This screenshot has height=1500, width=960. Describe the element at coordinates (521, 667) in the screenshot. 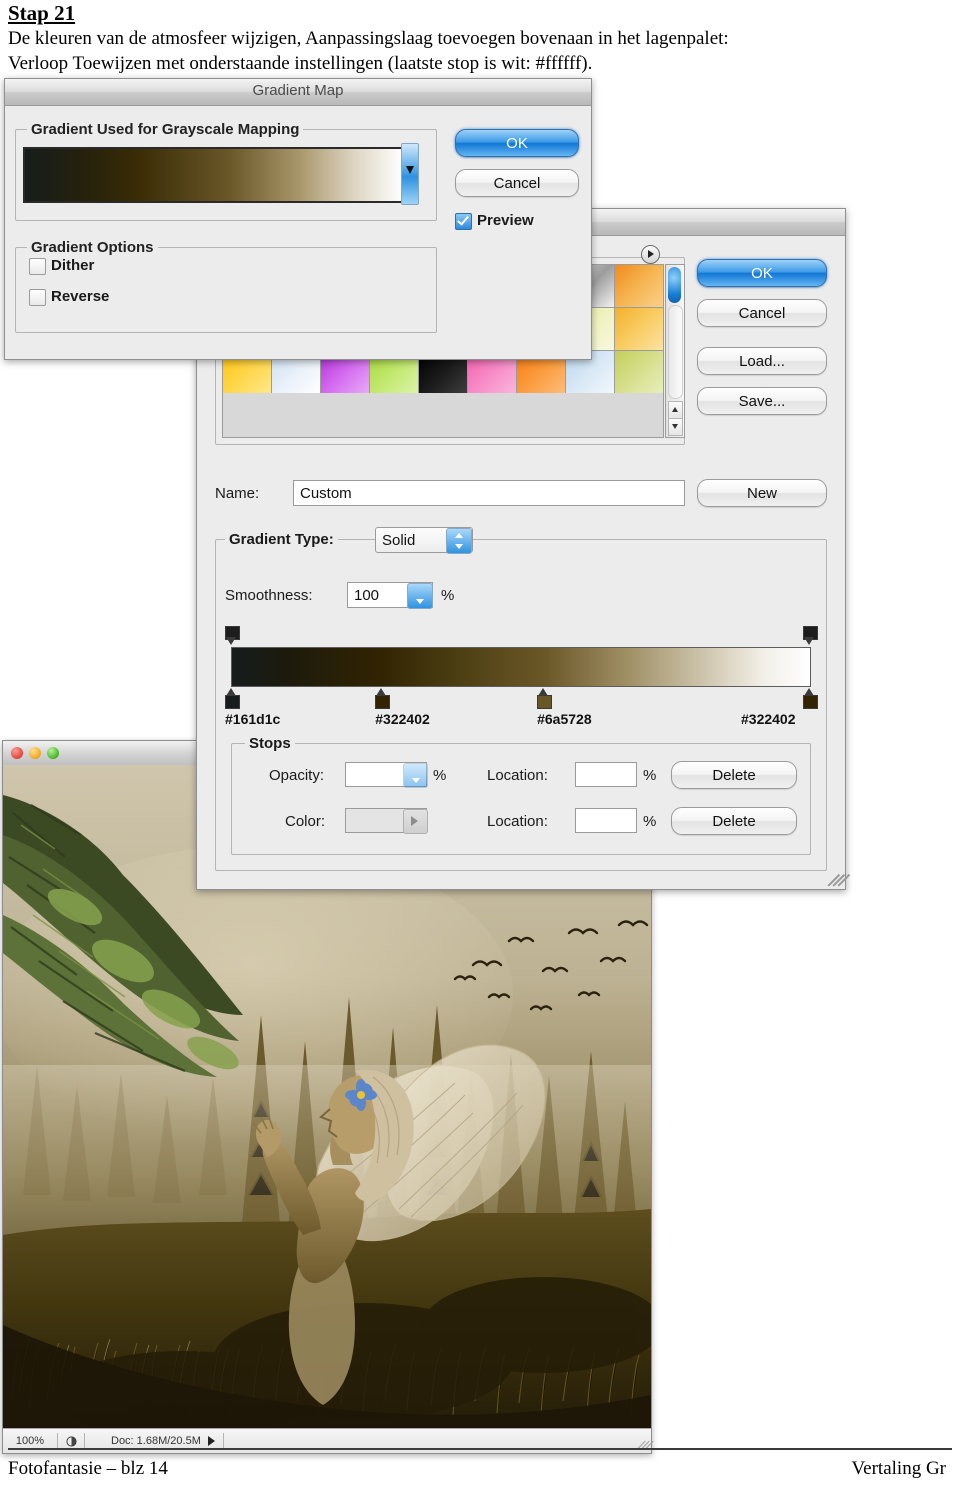

I see `gradient-preview-strip` at that location.